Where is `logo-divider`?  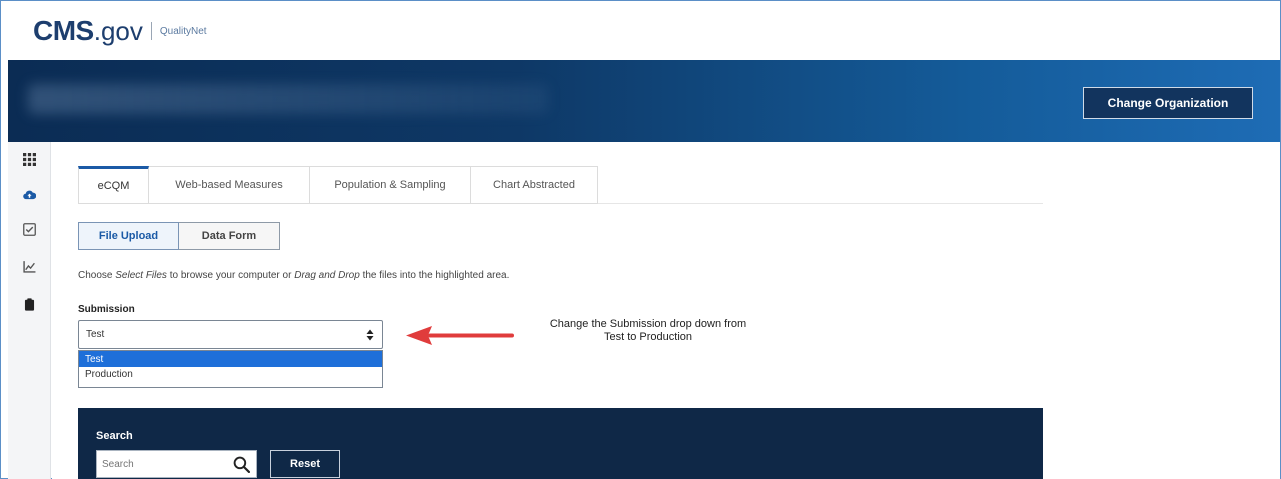 logo-divider is located at coordinates (151, 31).